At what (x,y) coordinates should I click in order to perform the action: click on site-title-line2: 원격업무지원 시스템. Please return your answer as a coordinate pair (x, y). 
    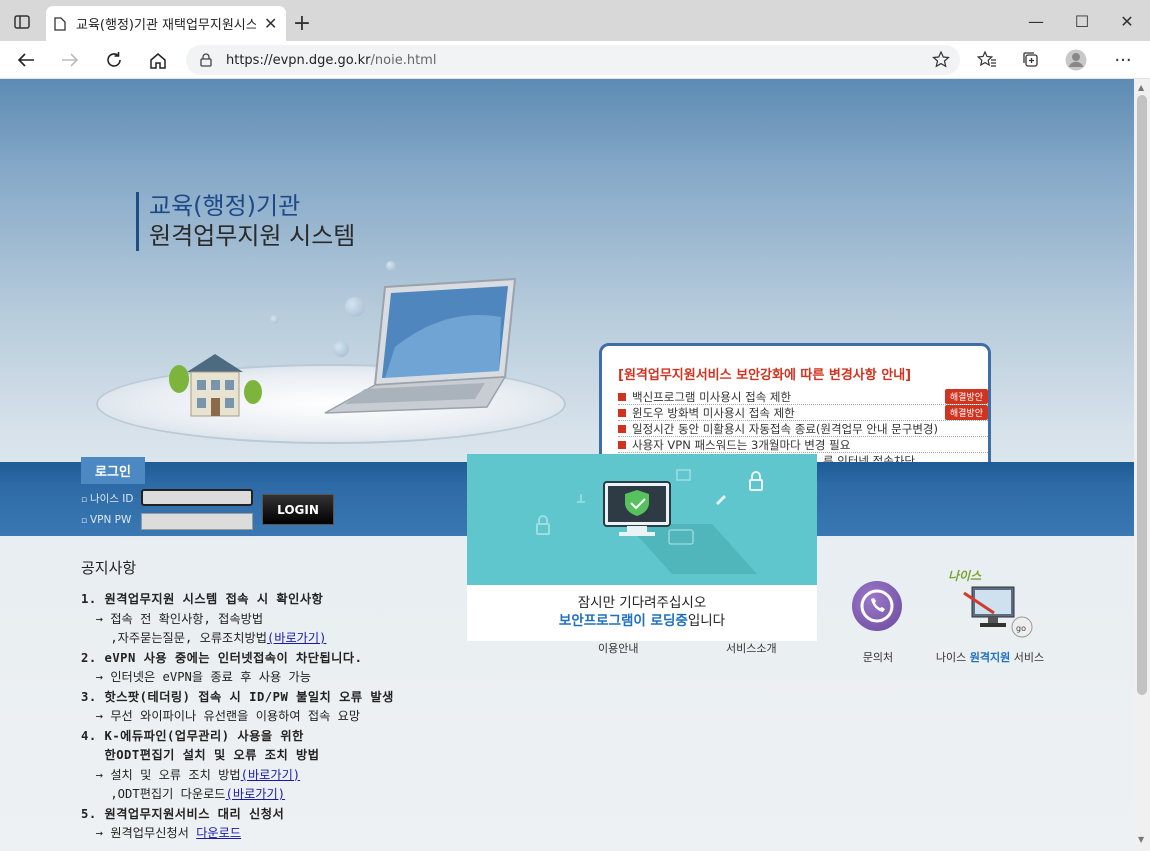
    Looking at the image, I should click on (252, 236).